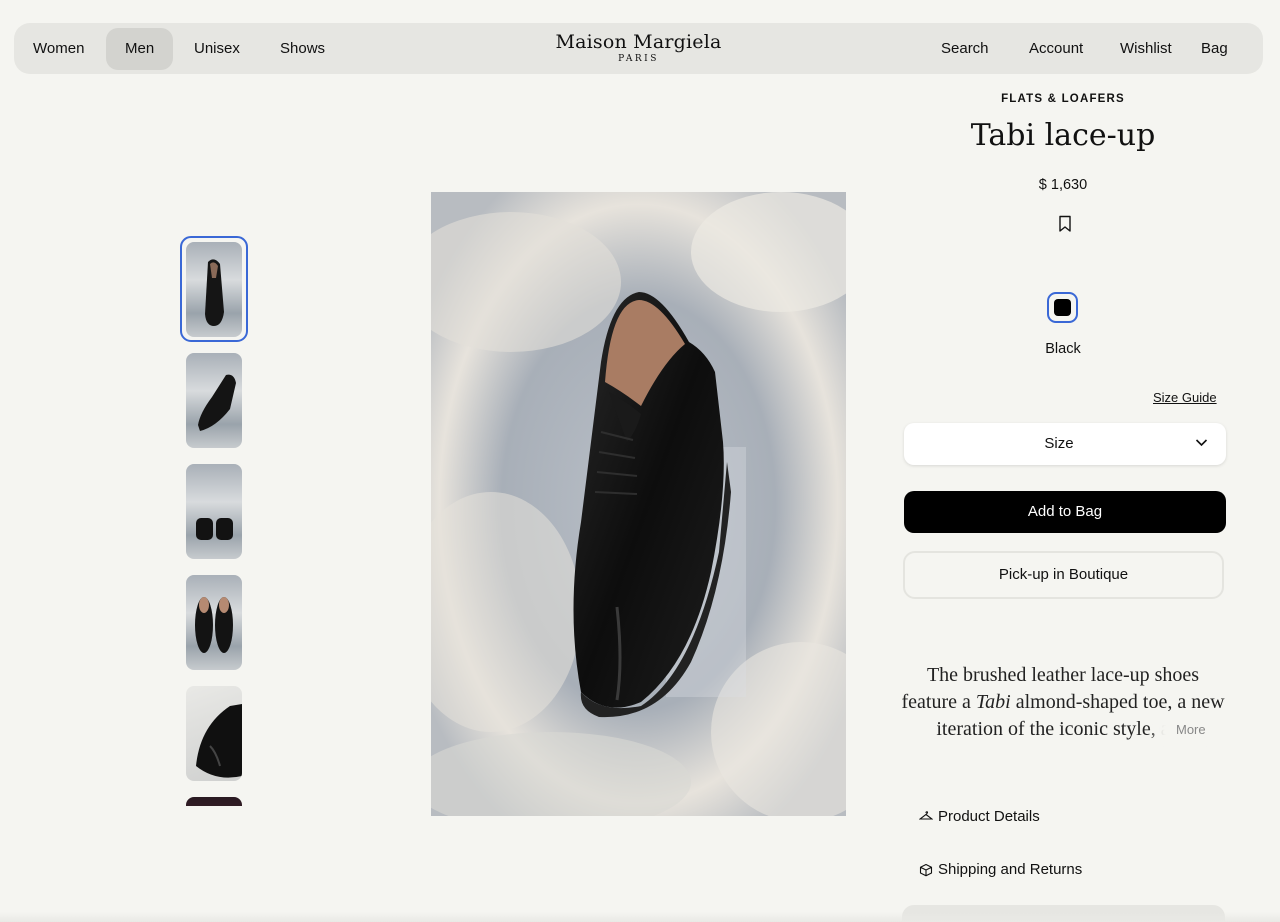 Image resolution: width=1280 pixels, height=922 pixels. Describe the element at coordinates (1065, 224) in the screenshot. I see `wishlist-bookmark-icon` at that location.